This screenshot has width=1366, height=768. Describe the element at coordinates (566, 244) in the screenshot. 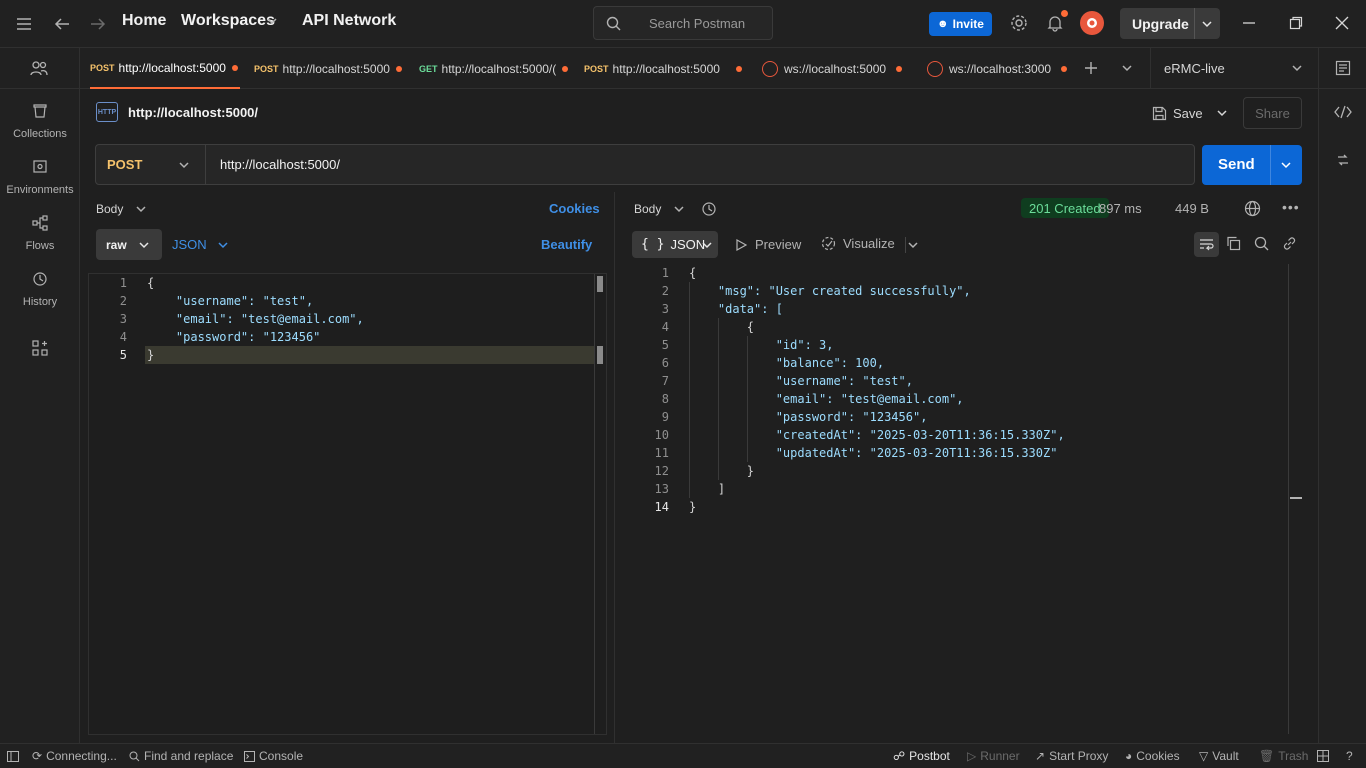

I see `beautify-link: Beautify` at that location.